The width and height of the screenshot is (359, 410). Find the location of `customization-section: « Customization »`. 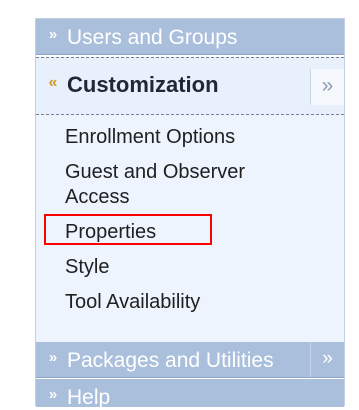

customization-section: « Customization » is located at coordinates (190, 86).